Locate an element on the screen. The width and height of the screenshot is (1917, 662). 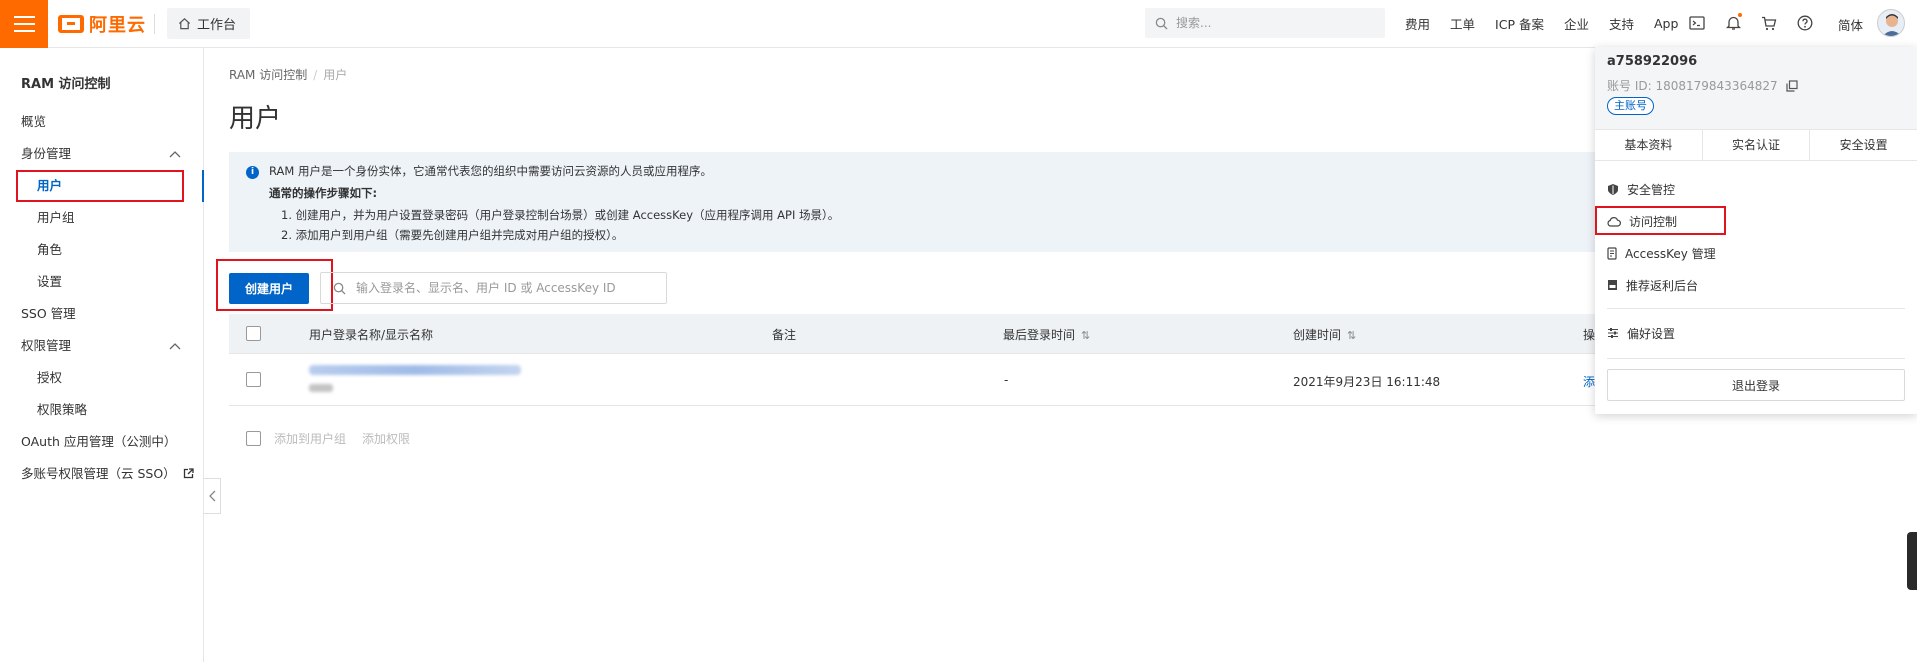
tab-basic-info: 基本资料 is located at coordinates (1649, 145).